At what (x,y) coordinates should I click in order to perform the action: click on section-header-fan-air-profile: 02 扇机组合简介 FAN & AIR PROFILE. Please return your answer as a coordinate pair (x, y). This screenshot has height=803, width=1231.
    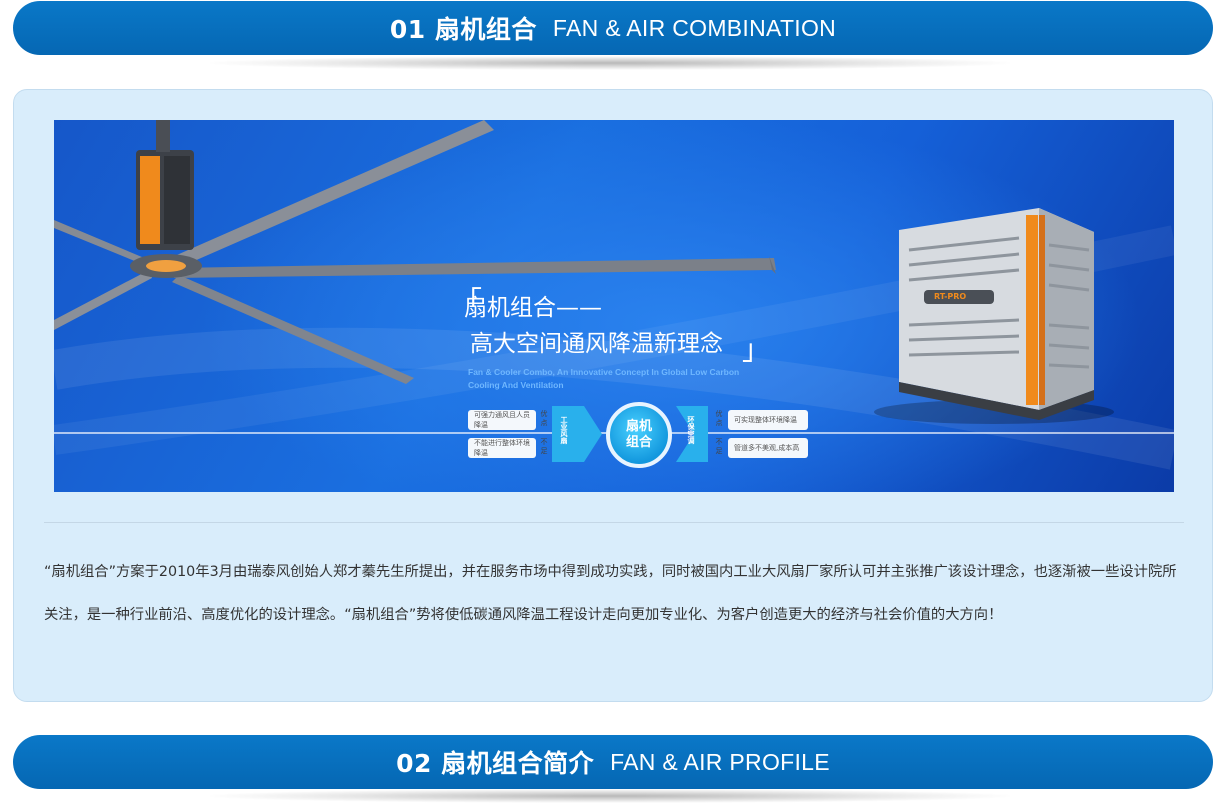
    Looking at the image, I should click on (613, 762).